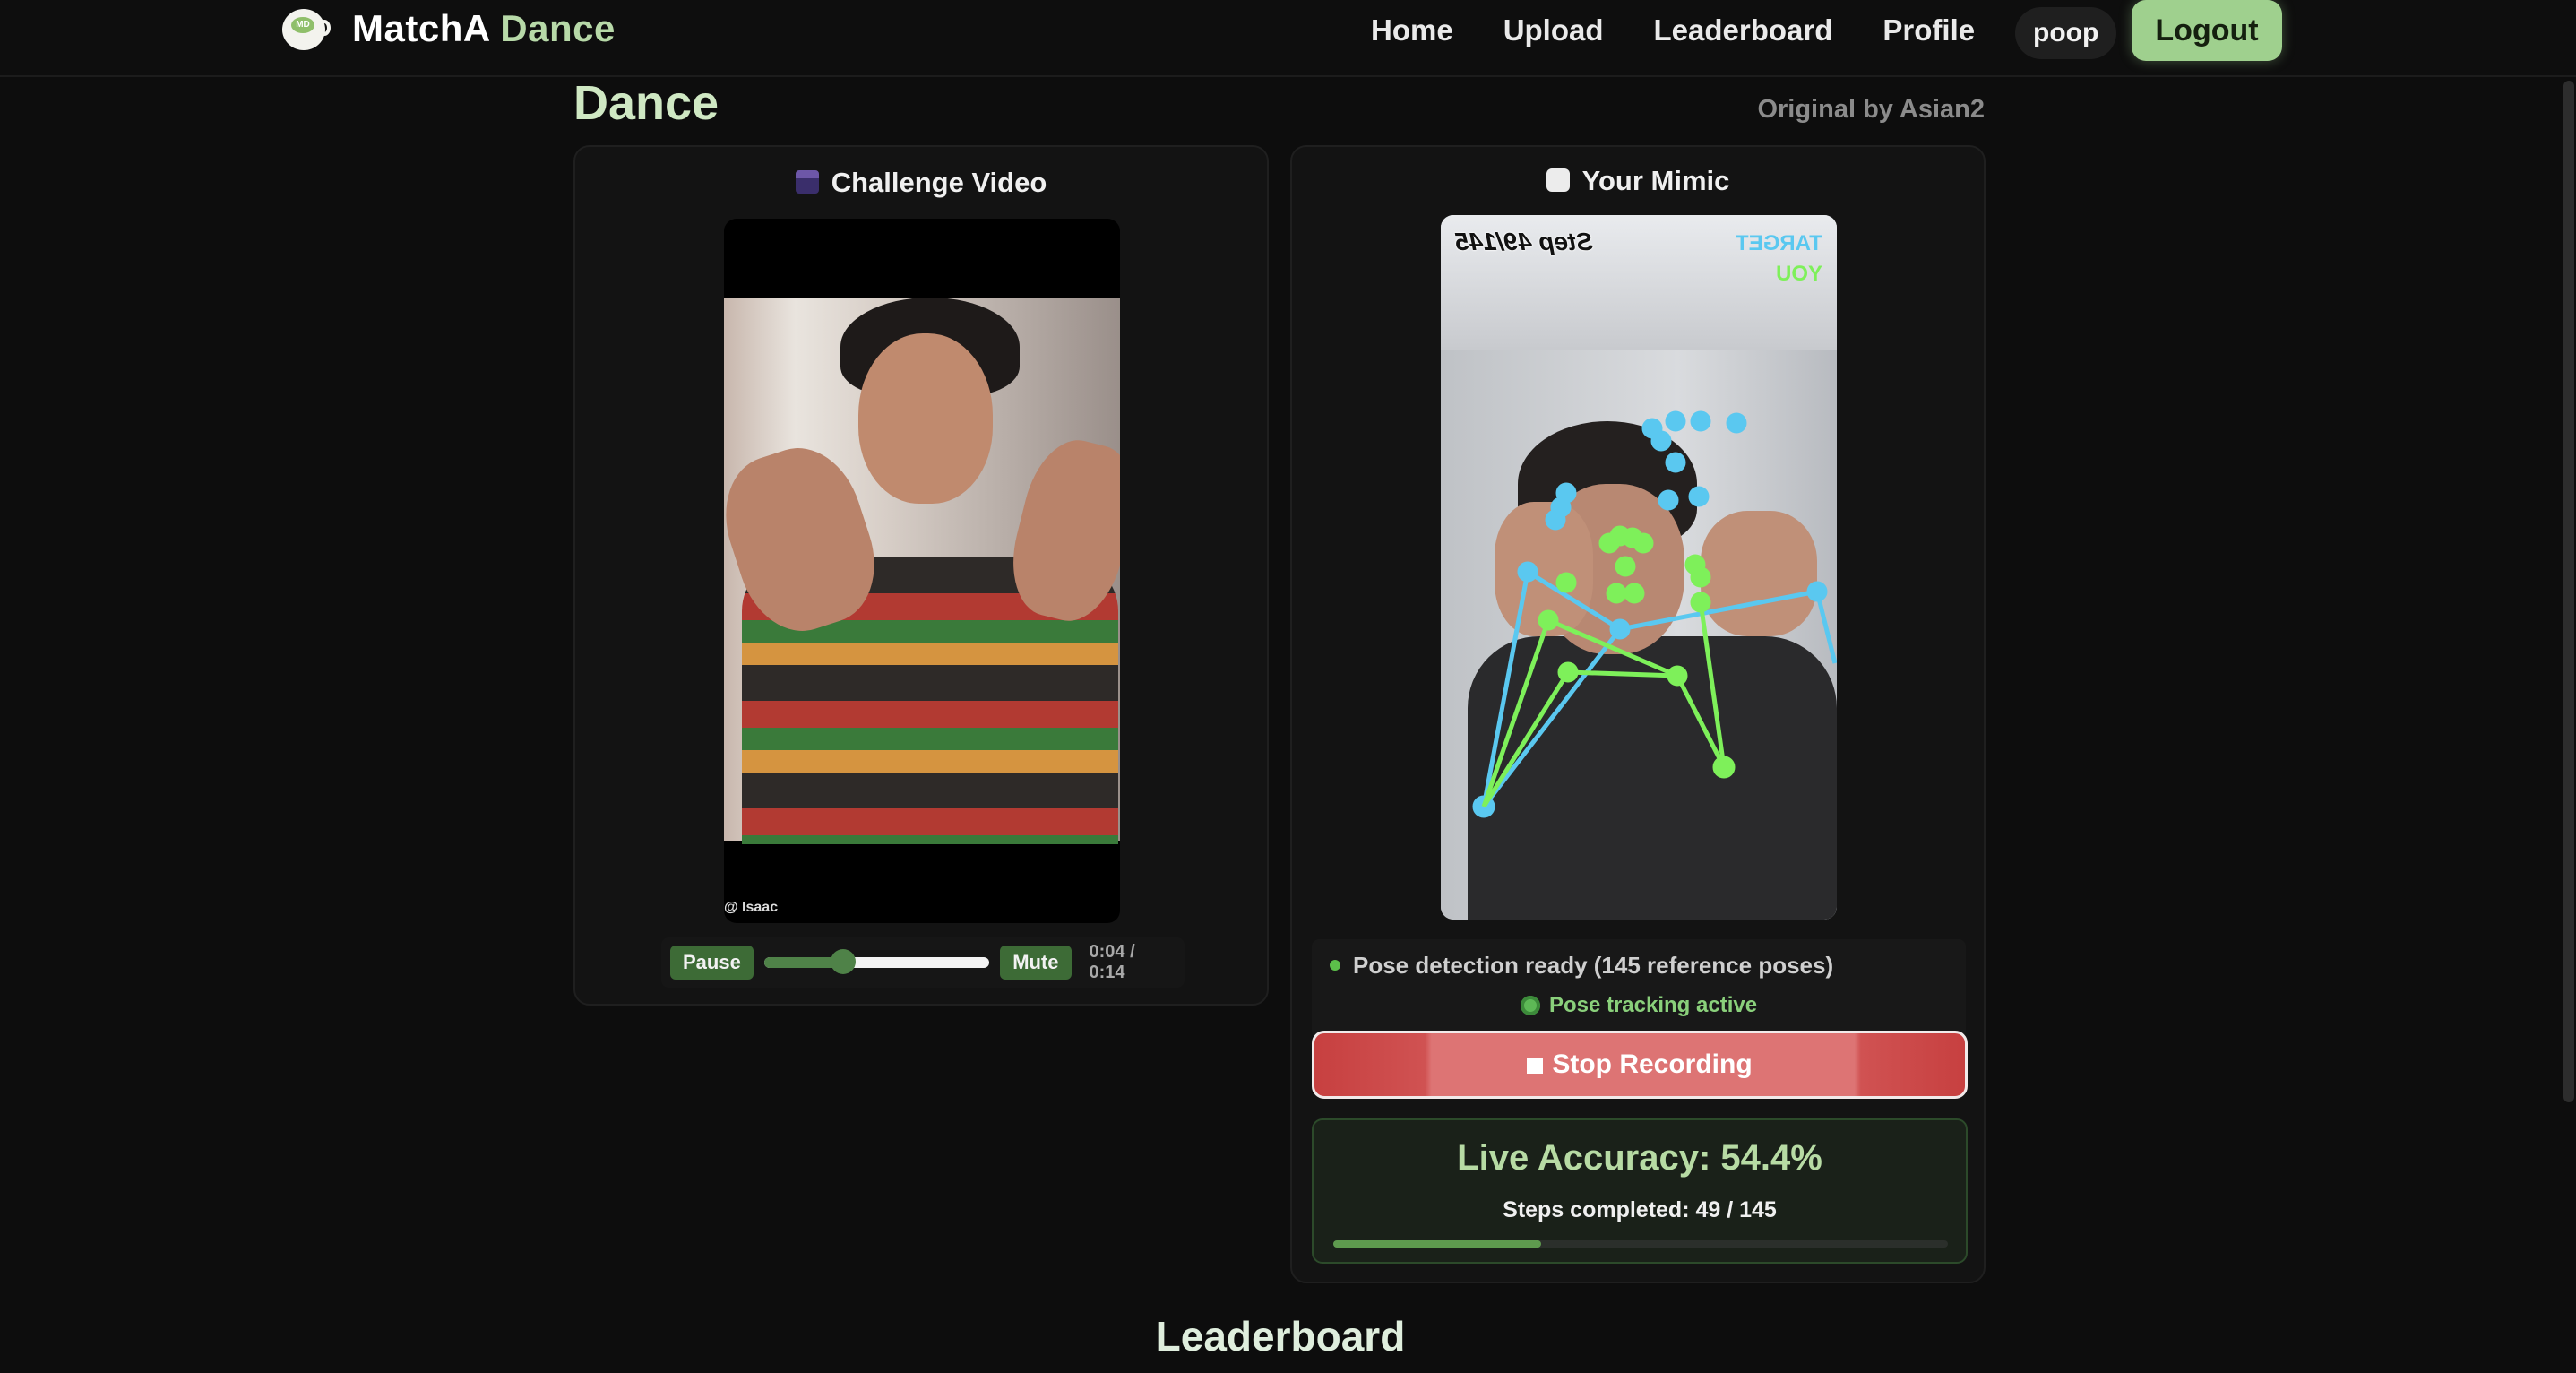  What do you see at coordinates (1871, 109) in the screenshot?
I see `original-author: Original by Asian2` at bounding box center [1871, 109].